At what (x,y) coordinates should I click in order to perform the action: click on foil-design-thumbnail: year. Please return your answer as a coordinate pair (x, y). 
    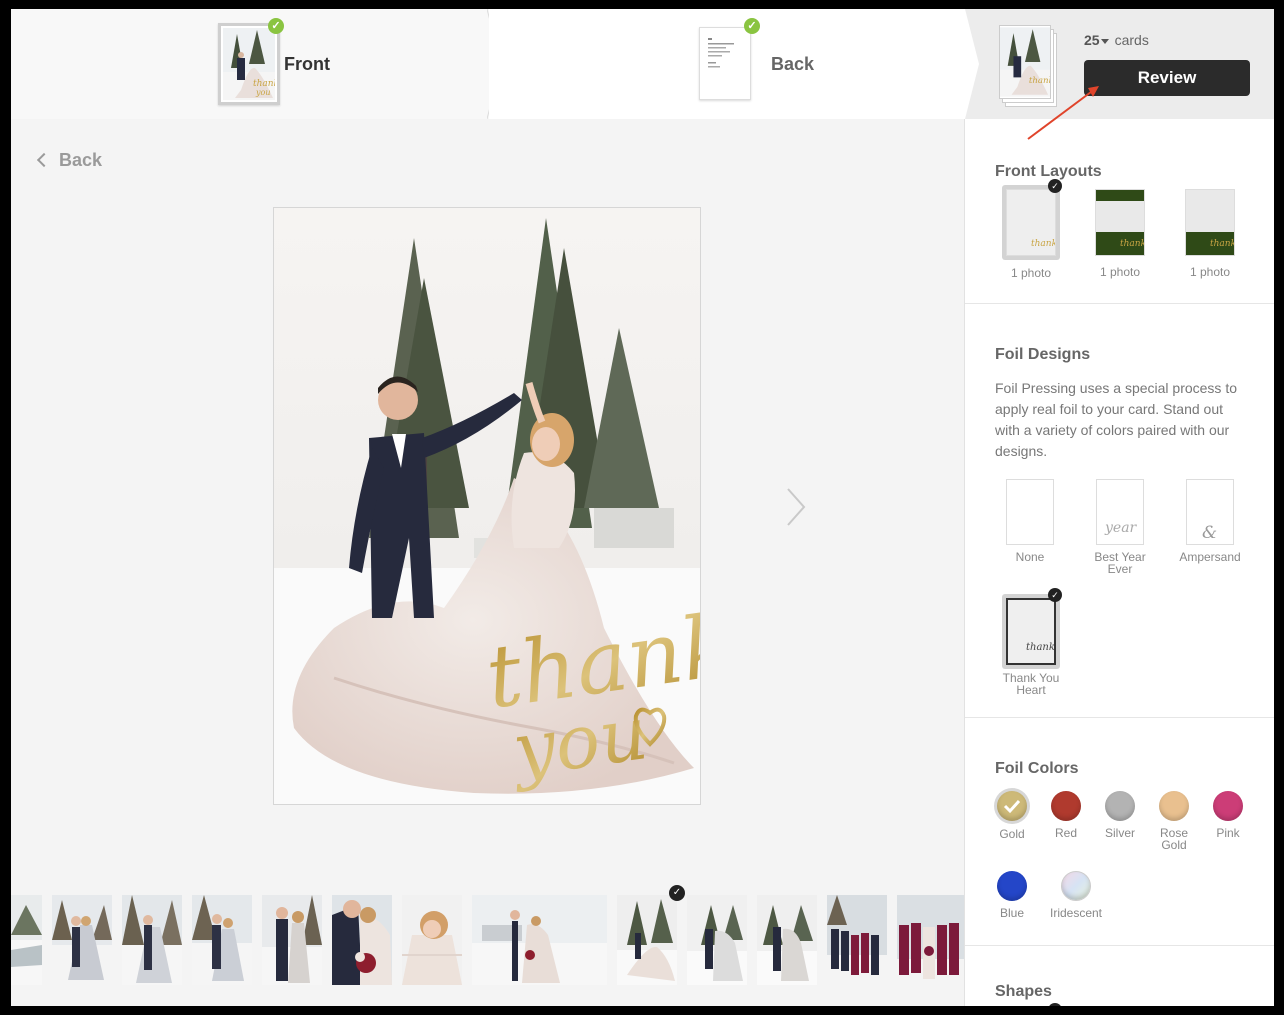
    Looking at the image, I should click on (1120, 512).